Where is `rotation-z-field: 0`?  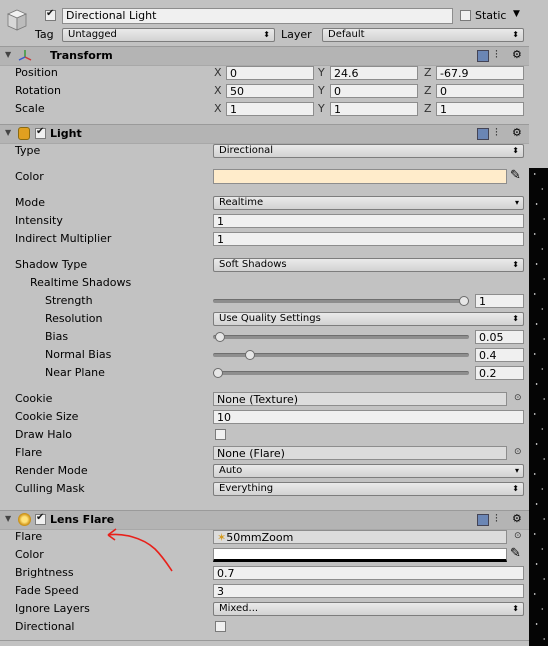 rotation-z-field: 0 is located at coordinates (480, 91).